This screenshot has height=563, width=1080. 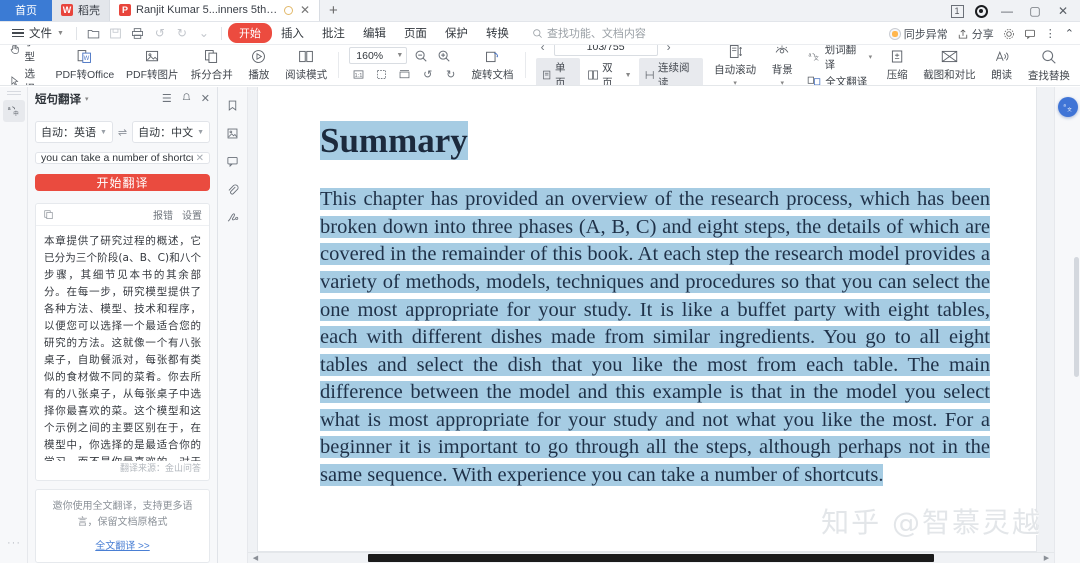 I want to click on prev-page-button: ‹, so click(x=543, y=49).